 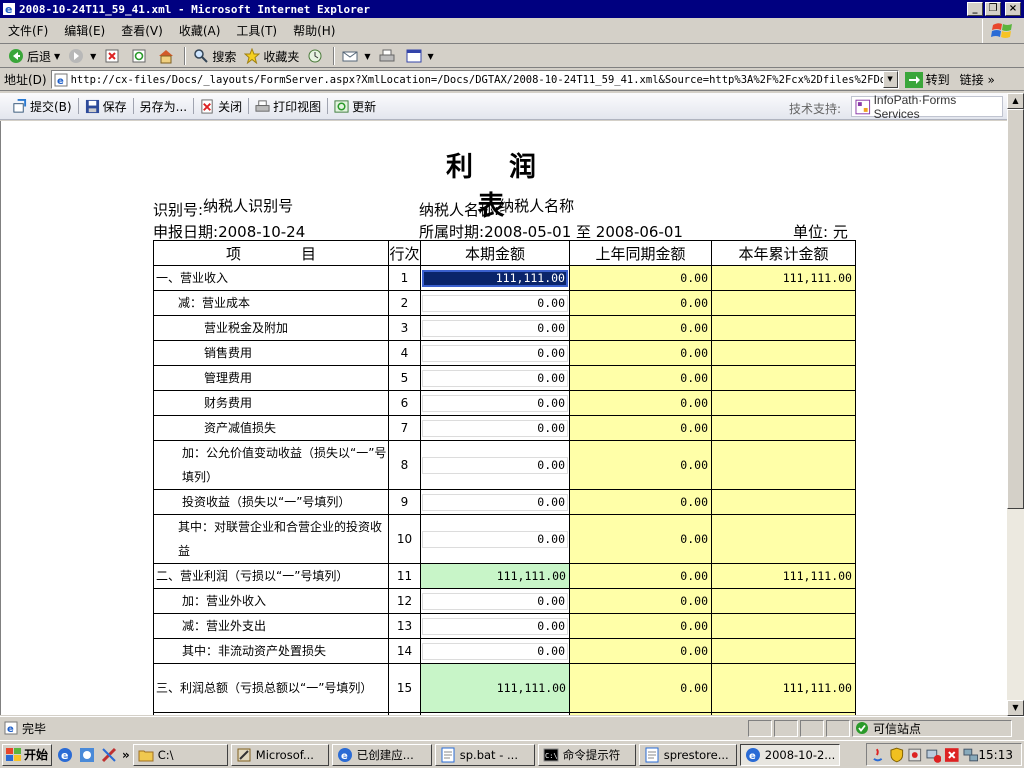 I want to click on ytd-amount, so click(x=783, y=378).